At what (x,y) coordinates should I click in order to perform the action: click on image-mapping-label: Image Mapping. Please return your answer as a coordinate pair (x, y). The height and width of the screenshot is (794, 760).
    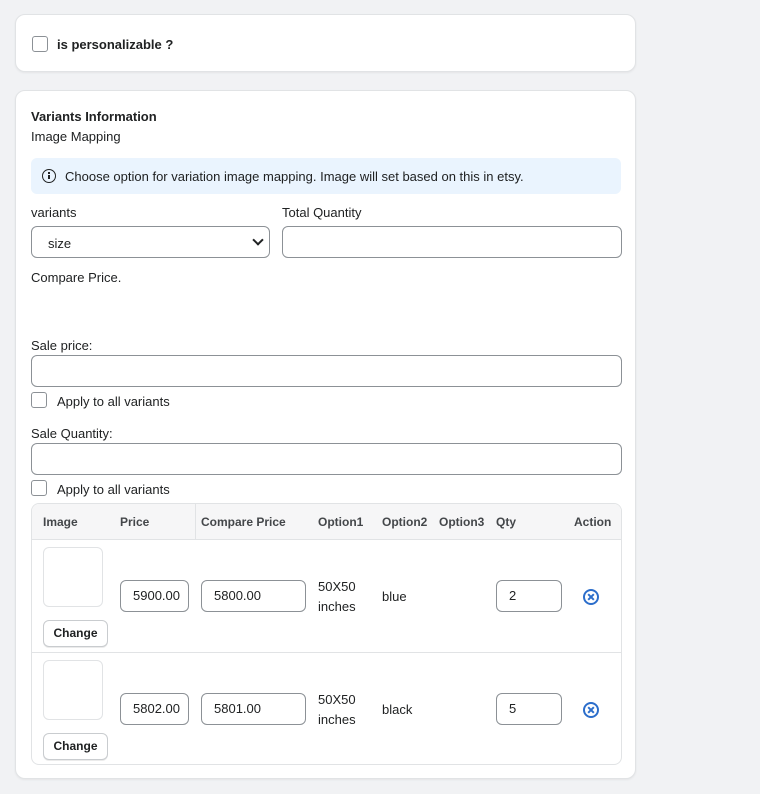
    Looking at the image, I should click on (76, 136).